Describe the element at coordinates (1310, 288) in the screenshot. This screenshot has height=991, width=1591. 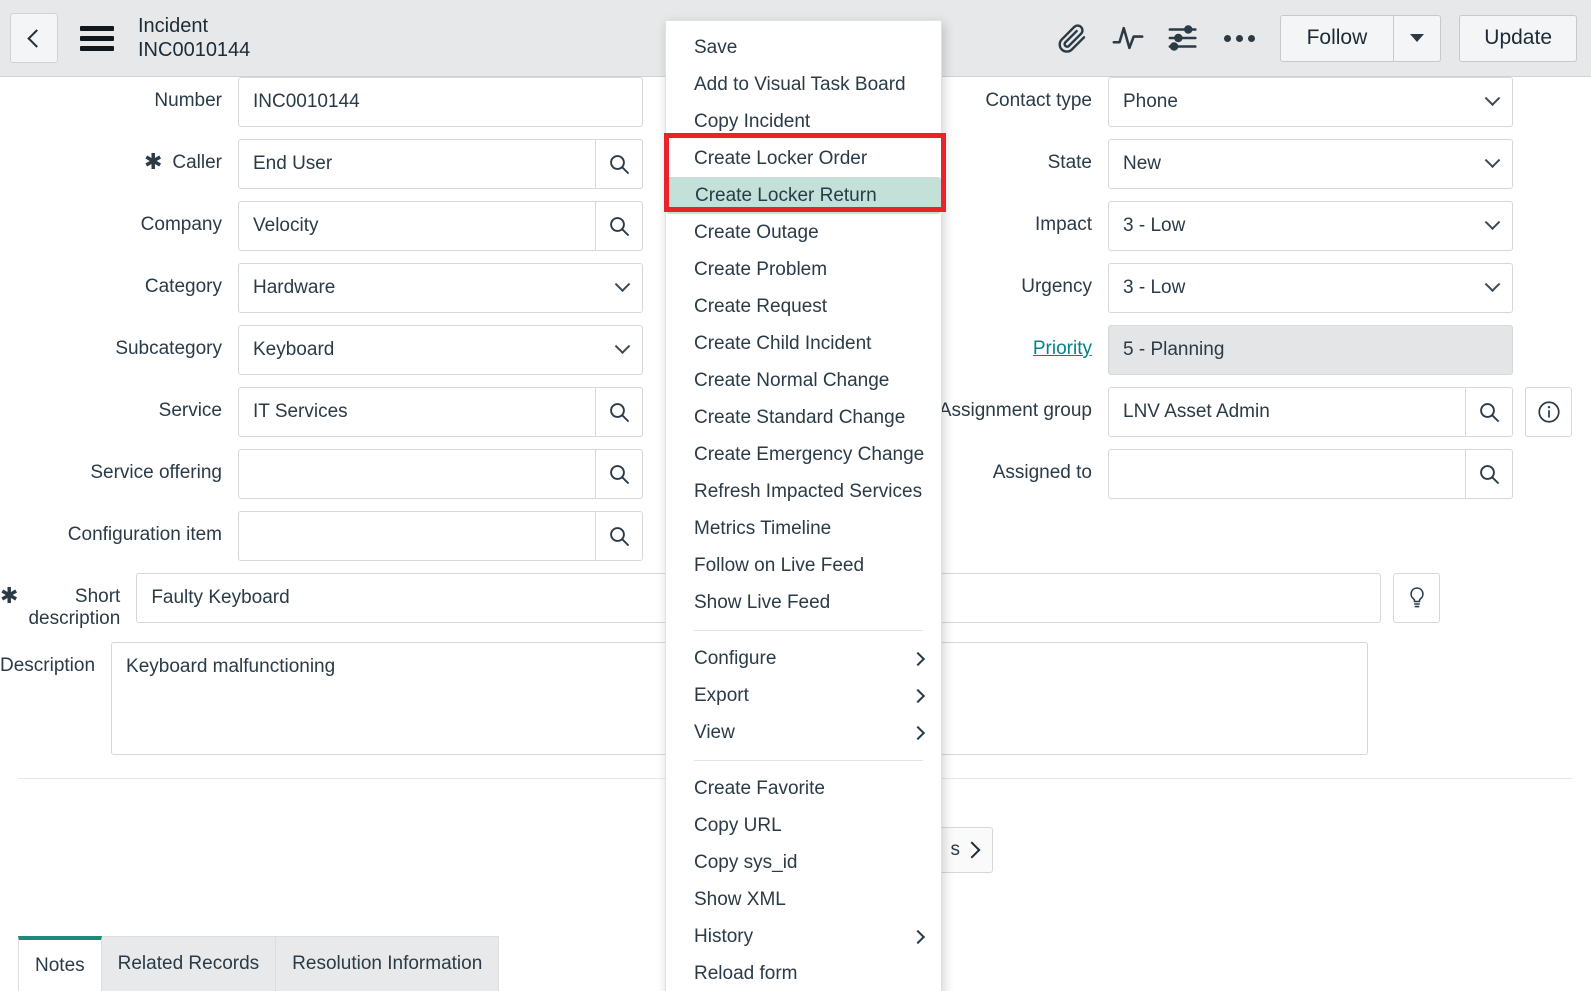
I see `urgency-select: 3 - Low` at that location.